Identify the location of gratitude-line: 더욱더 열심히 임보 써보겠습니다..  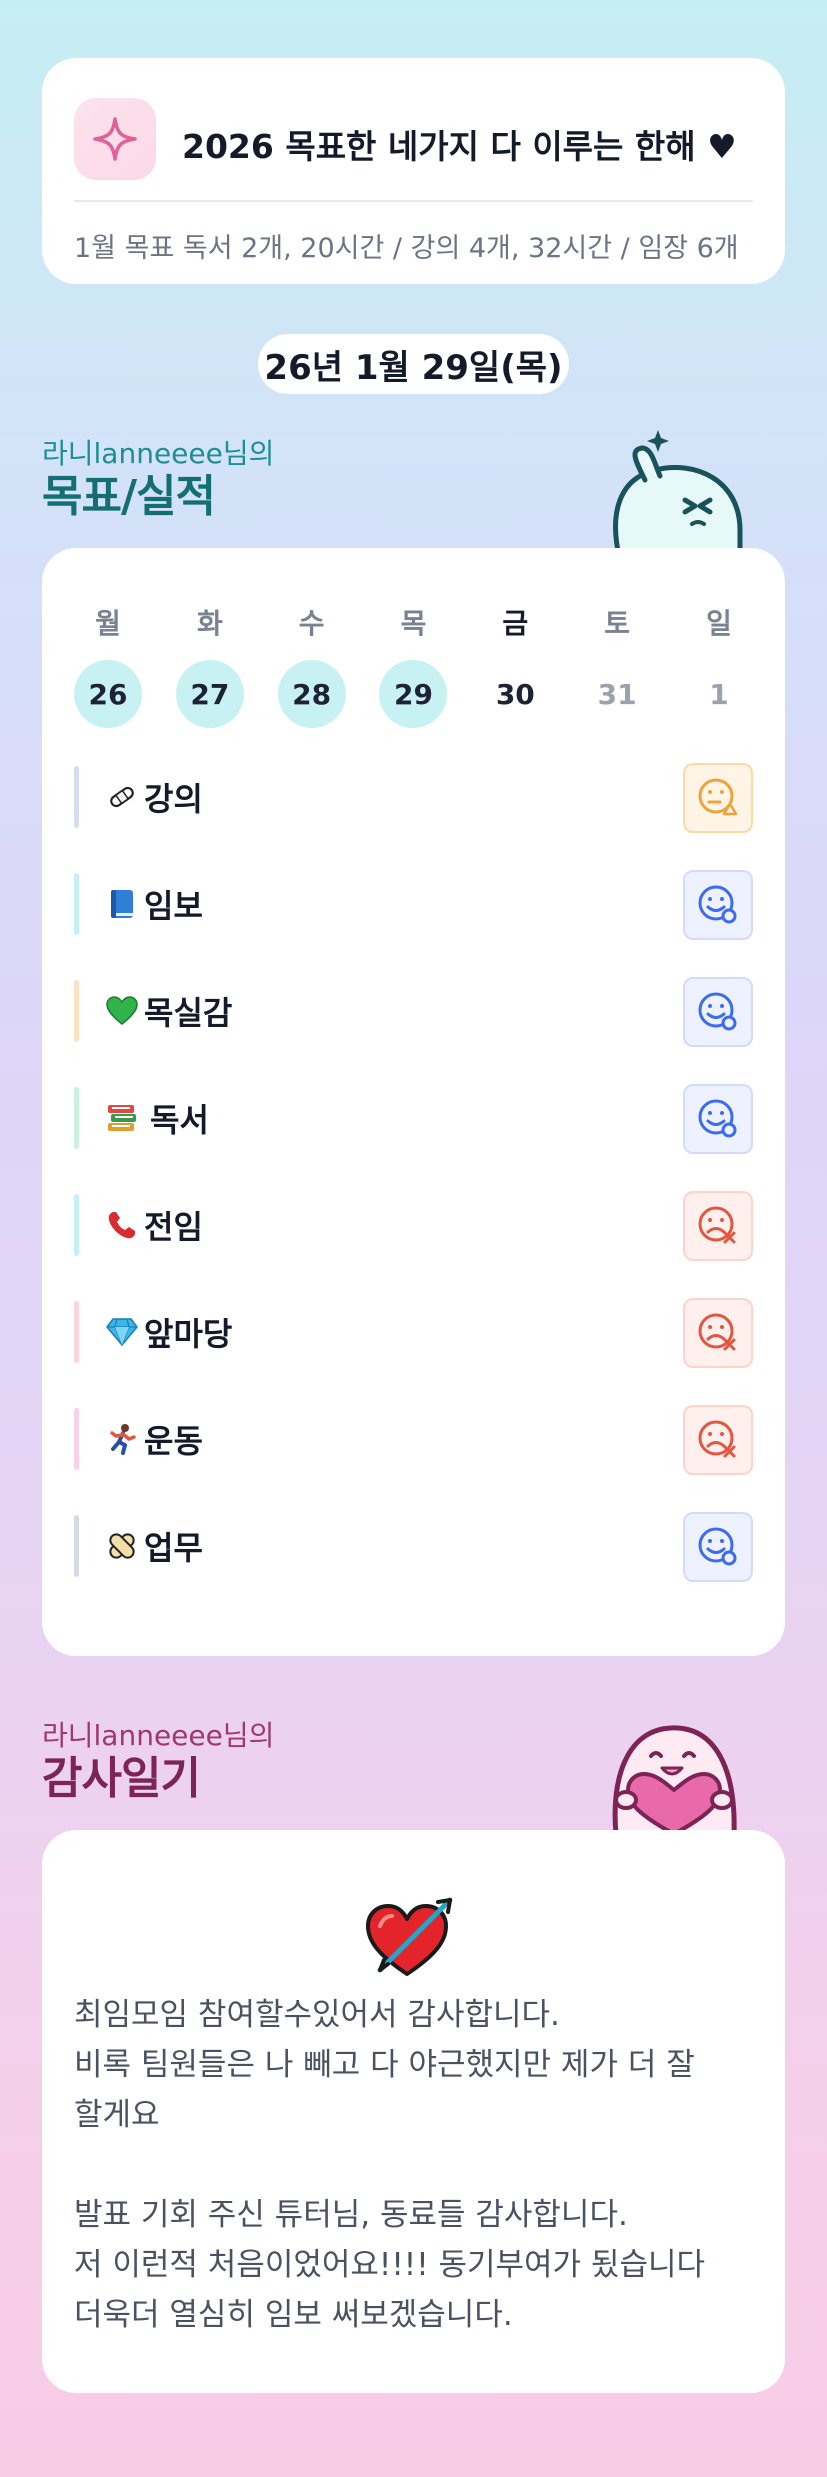
(293, 2315).